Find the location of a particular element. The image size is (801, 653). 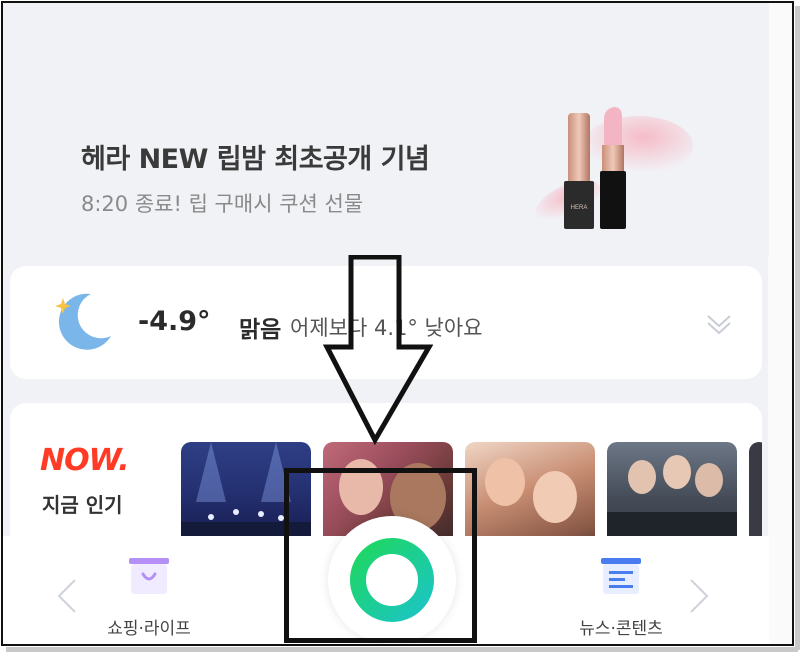

now-logo: NOW. is located at coordinates (84, 460).